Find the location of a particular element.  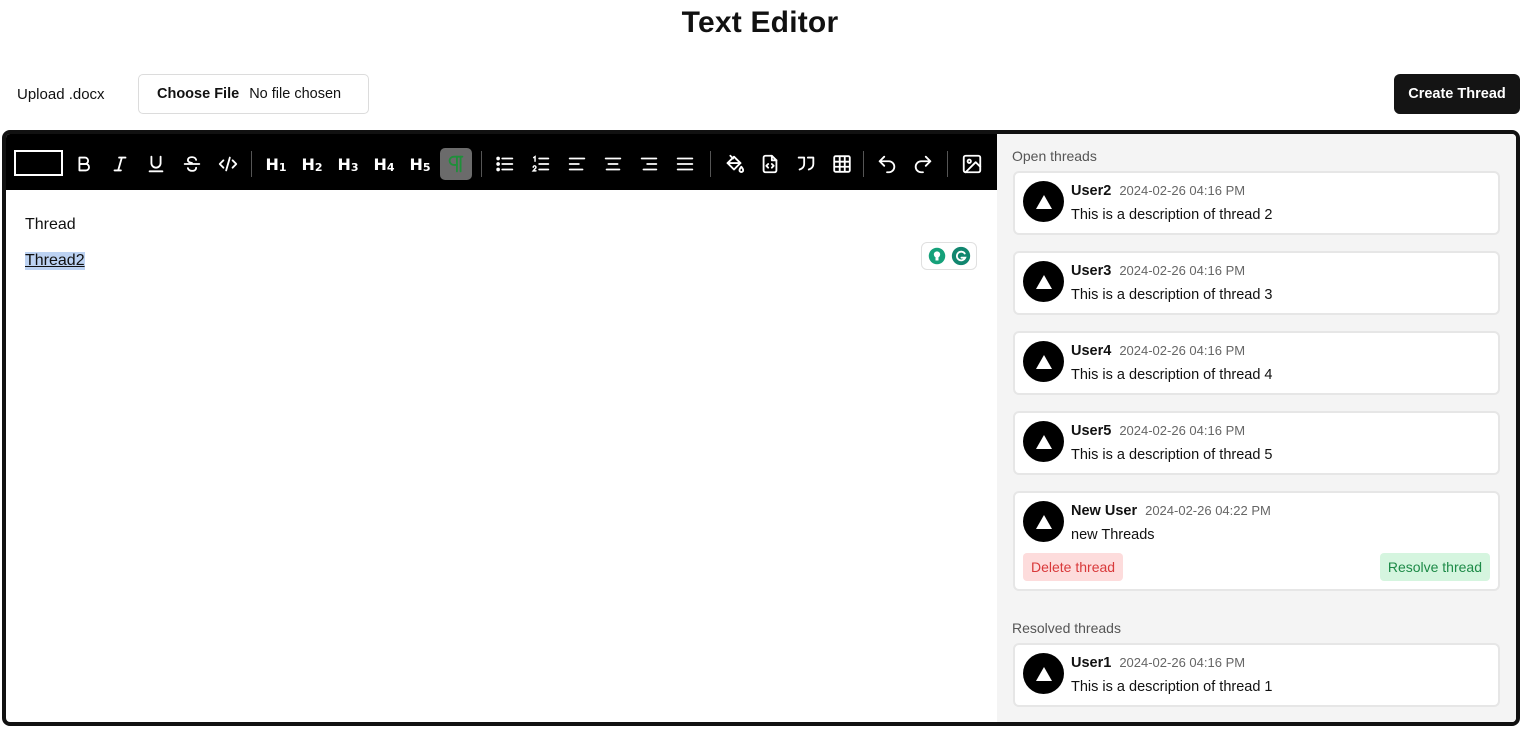

thread-description: This is a description of thread 4 is located at coordinates (1172, 375).